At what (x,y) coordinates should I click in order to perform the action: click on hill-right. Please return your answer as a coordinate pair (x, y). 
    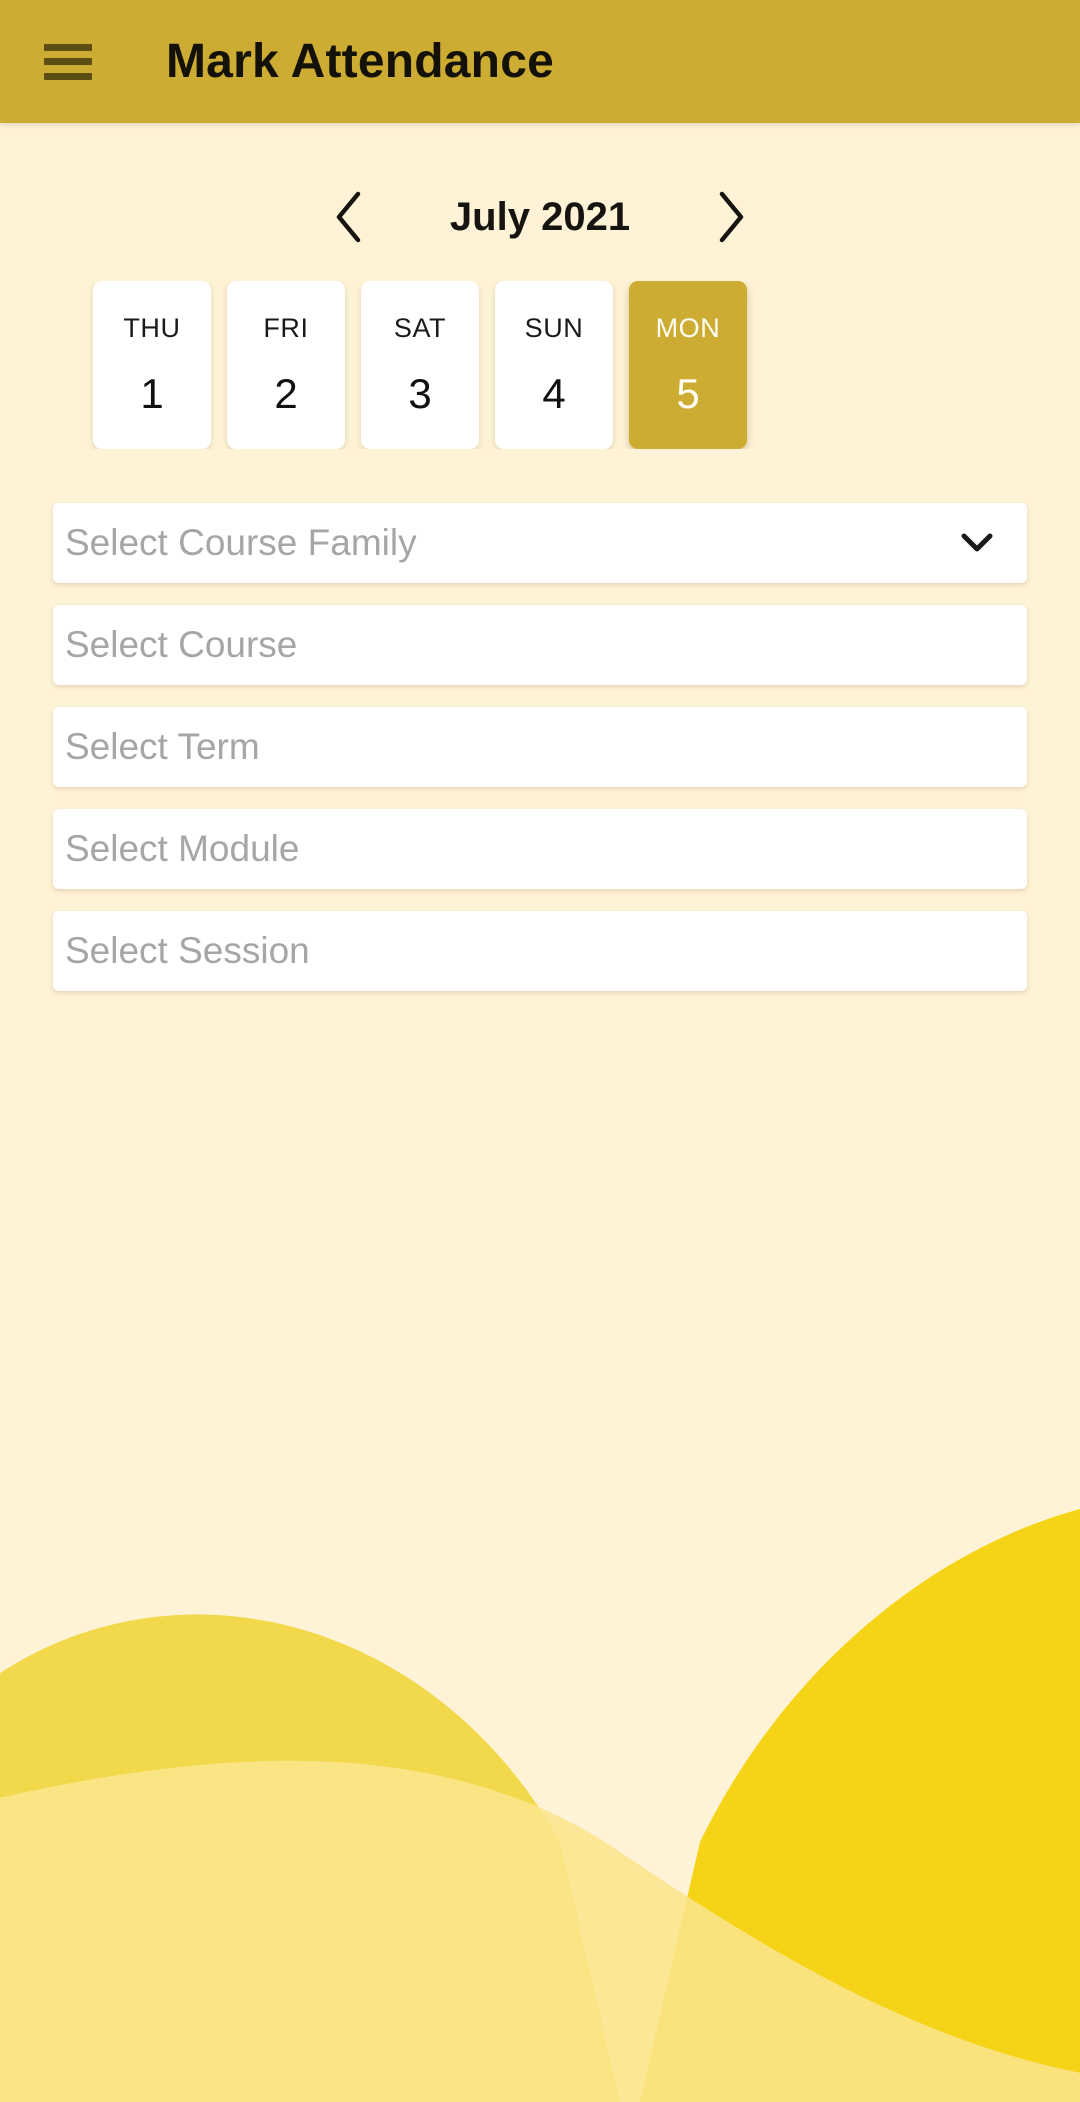
    Looking at the image, I should click on (860, 1805).